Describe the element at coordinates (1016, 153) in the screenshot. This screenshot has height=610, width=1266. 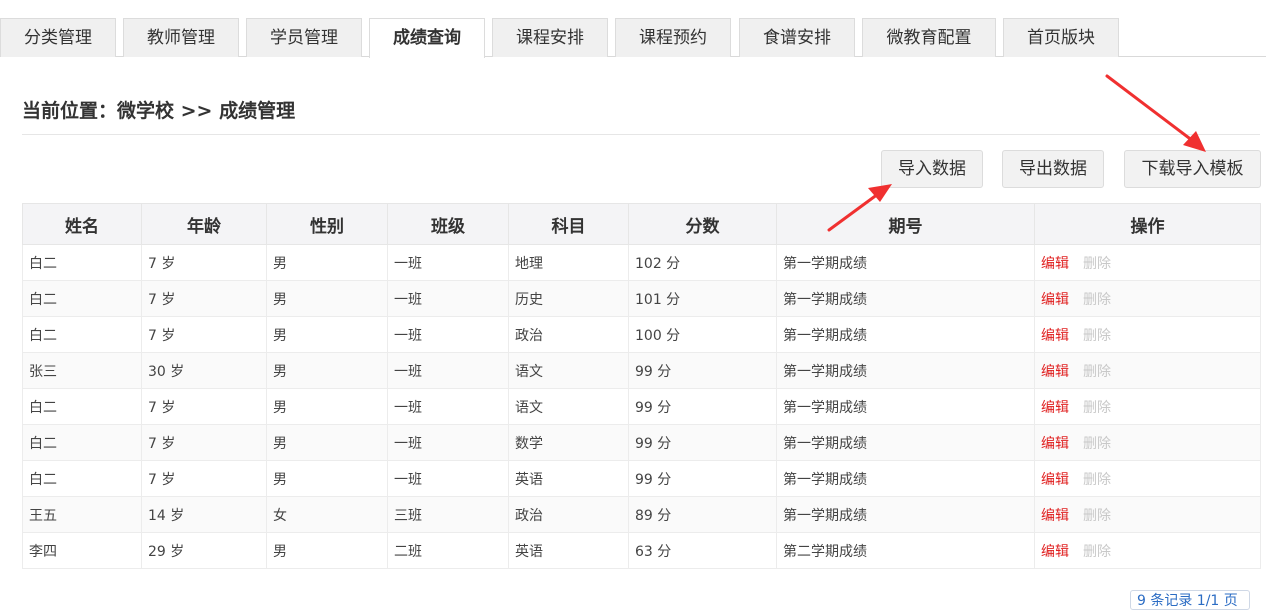
I see `annotation-arrows` at that location.